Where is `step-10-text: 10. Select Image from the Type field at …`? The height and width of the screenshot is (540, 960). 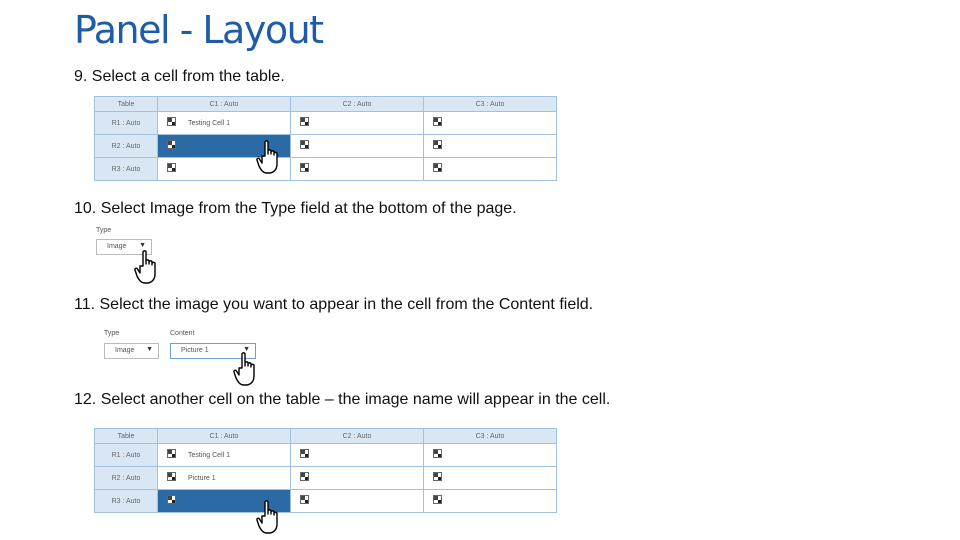
step-10-text: 10. Select Image from the Type field at … is located at coordinates (295, 208).